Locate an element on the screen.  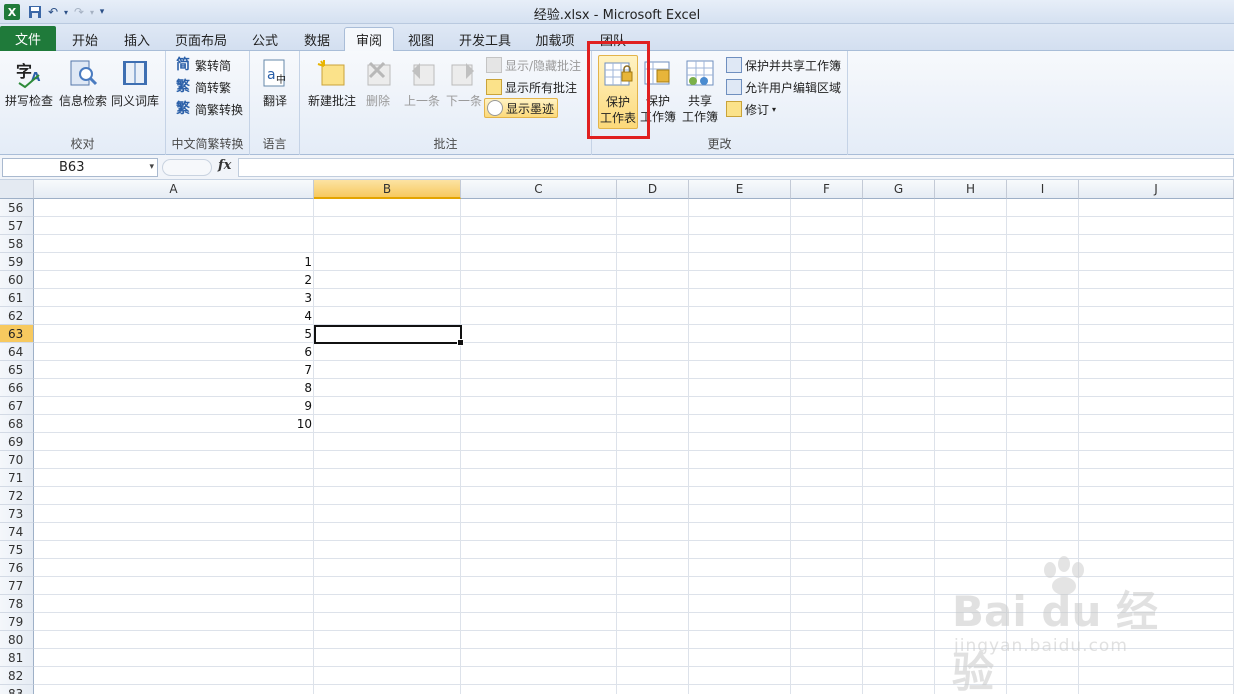
column-header-c: C is located at coordinates (539, 189).